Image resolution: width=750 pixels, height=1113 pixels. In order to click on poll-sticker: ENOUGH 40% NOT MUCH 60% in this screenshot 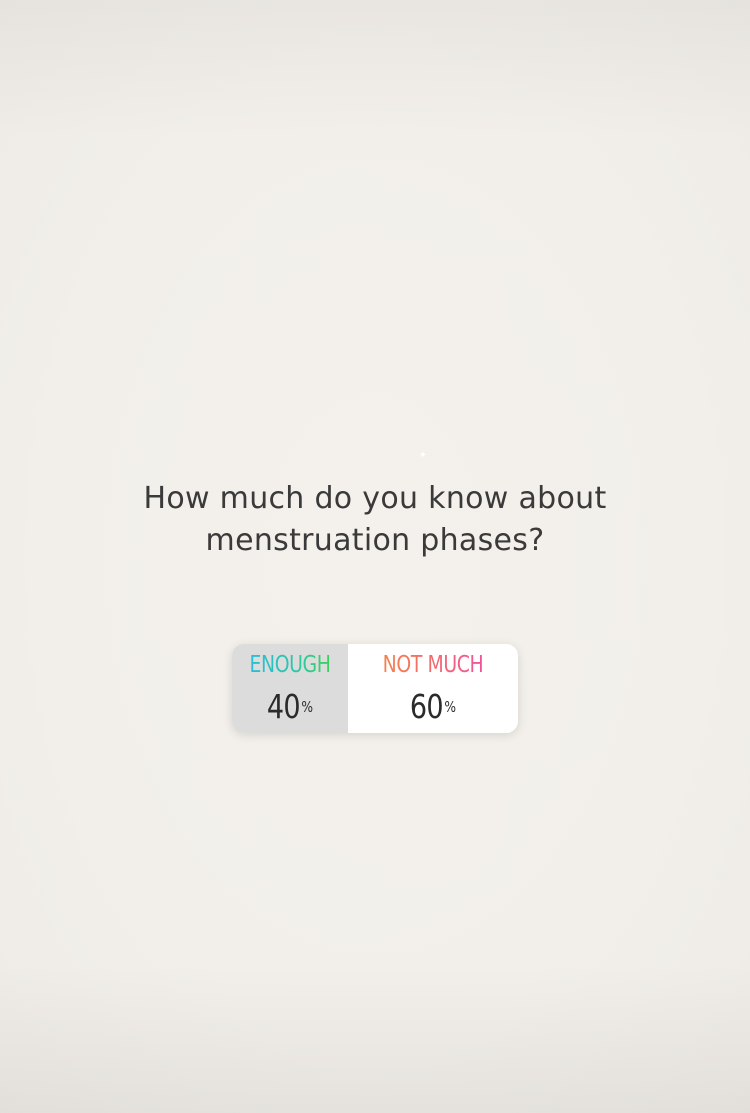, I will do `click(375, 688)`.